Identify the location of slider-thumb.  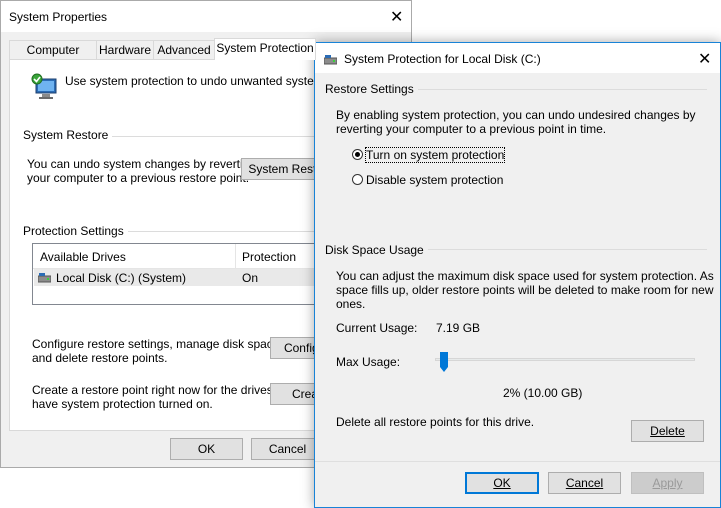
(444, 359).